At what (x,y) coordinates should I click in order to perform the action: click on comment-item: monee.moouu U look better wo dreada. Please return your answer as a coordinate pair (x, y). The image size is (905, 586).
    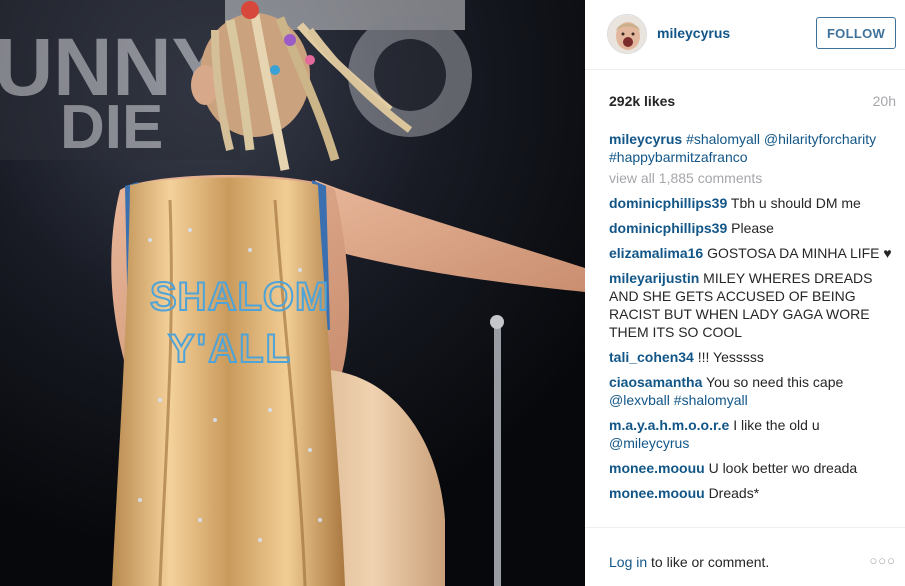
    Looking at the image, I should click on (751, 468).